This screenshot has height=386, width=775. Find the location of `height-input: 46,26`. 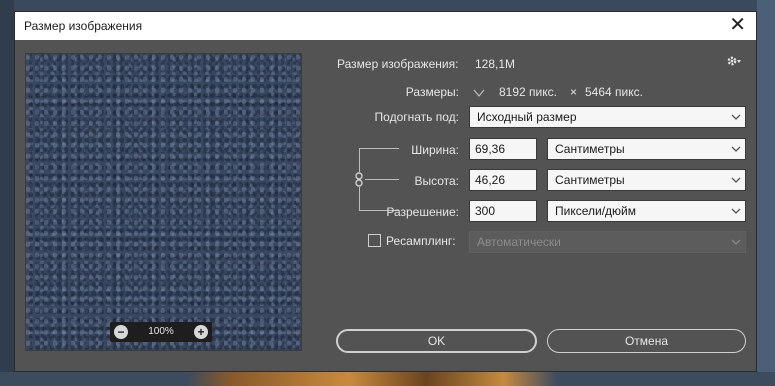

height-input: 46,26 is located at coordinates (503, 180).